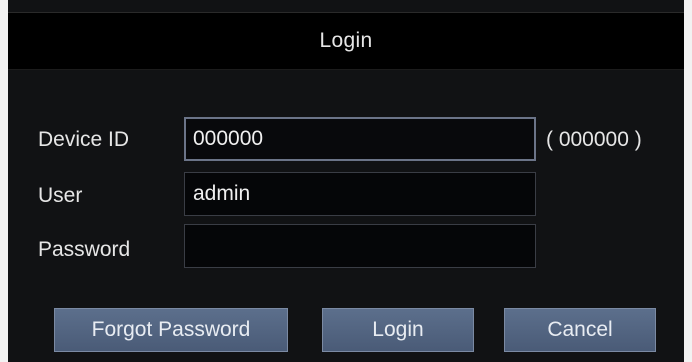 The height and width of the screenshot is (362, 692). I want to click on login-button: Login, so click(398, 330).